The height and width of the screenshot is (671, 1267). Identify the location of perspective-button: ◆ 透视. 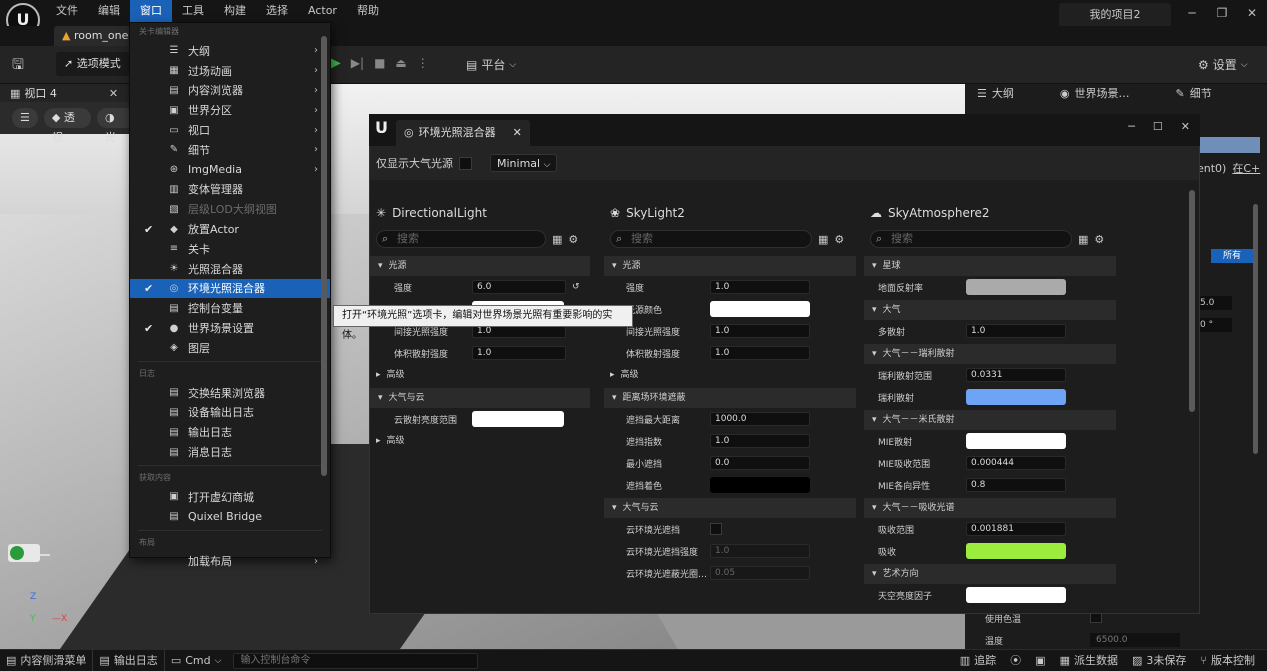
(67, 126).